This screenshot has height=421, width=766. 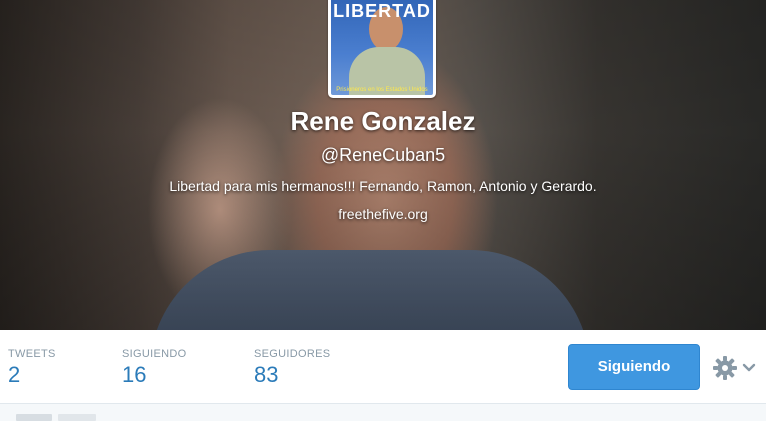 What do you see at coordinates (383, 155) in the screenshot?
I see `profile-screen-name: @ReneCuban5` at bounding box center [383, 155].